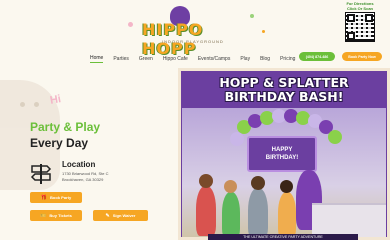  What do you see at coordinates (55, 100) in the screenshot?
I see `greeting-text: Hi` at bounding box center [55, 100].